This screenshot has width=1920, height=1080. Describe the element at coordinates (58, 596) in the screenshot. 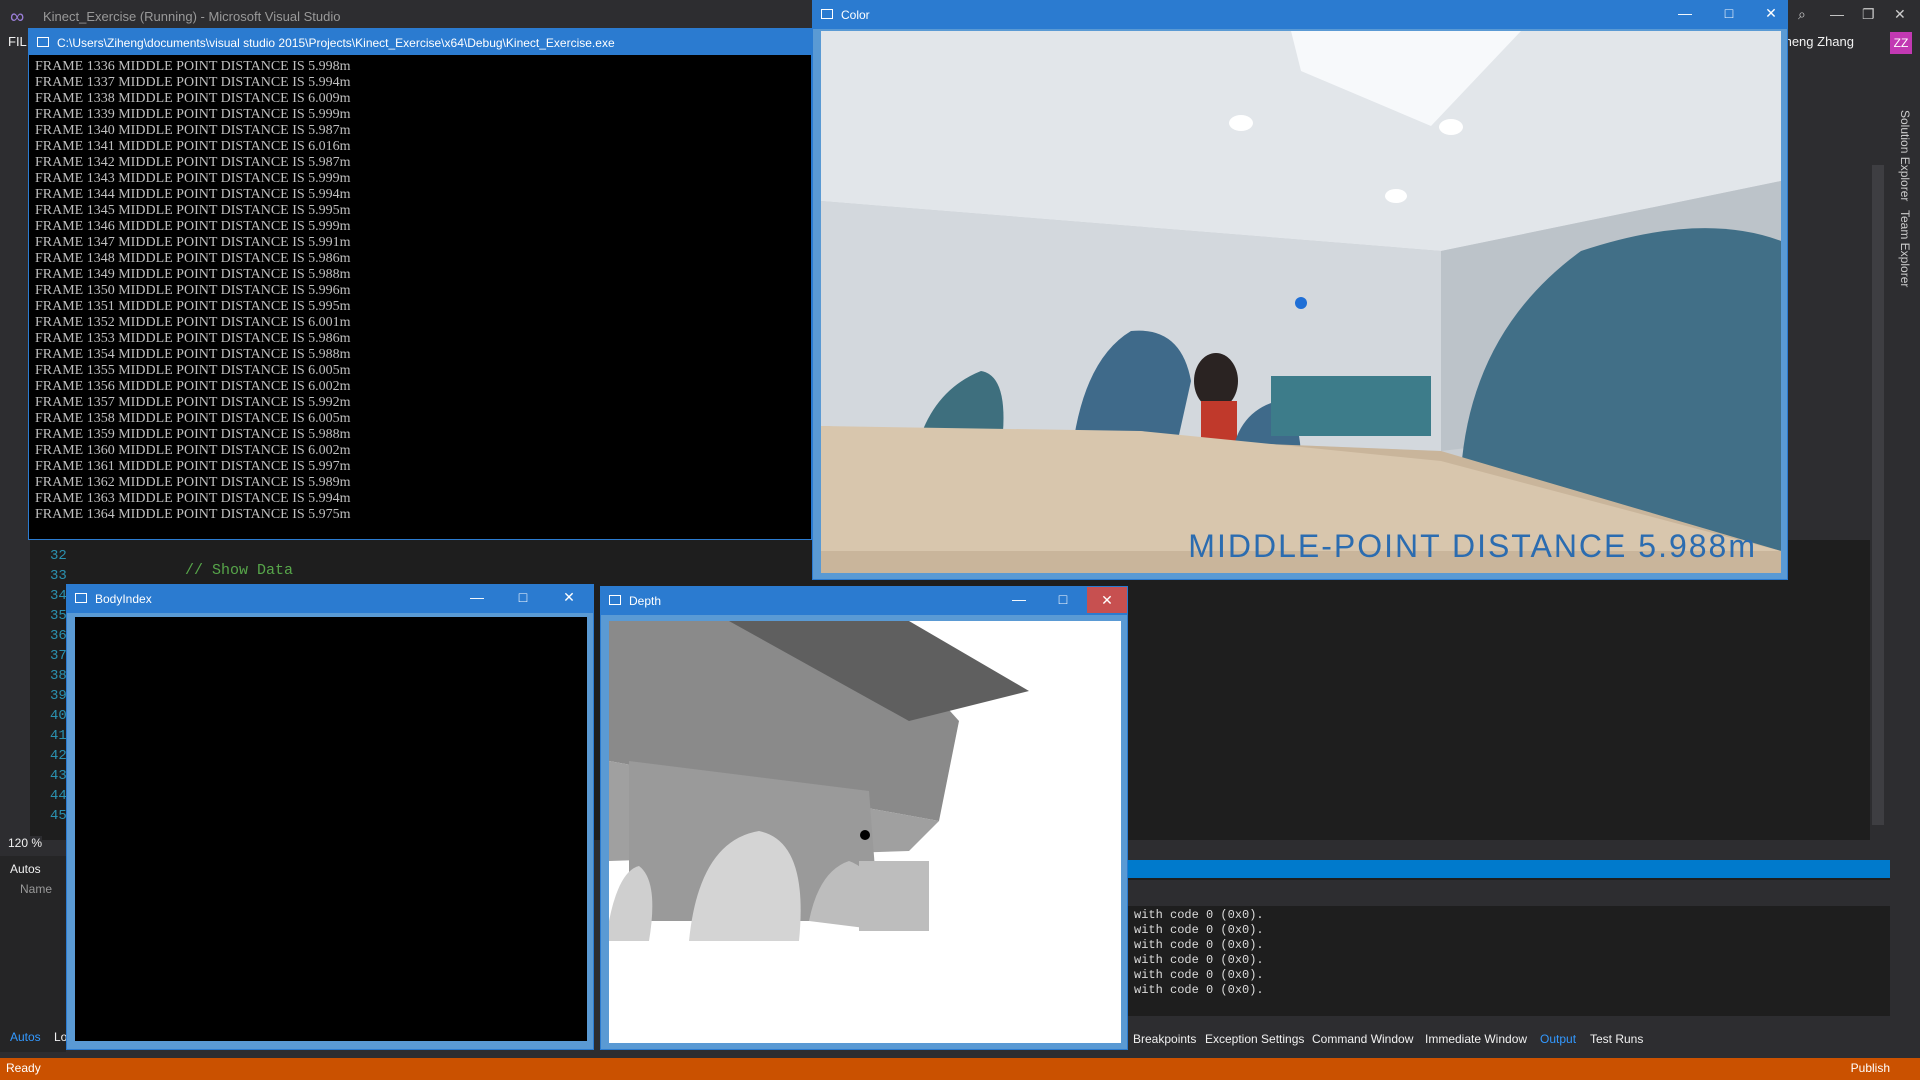

I see `line-number: 34` at that location.